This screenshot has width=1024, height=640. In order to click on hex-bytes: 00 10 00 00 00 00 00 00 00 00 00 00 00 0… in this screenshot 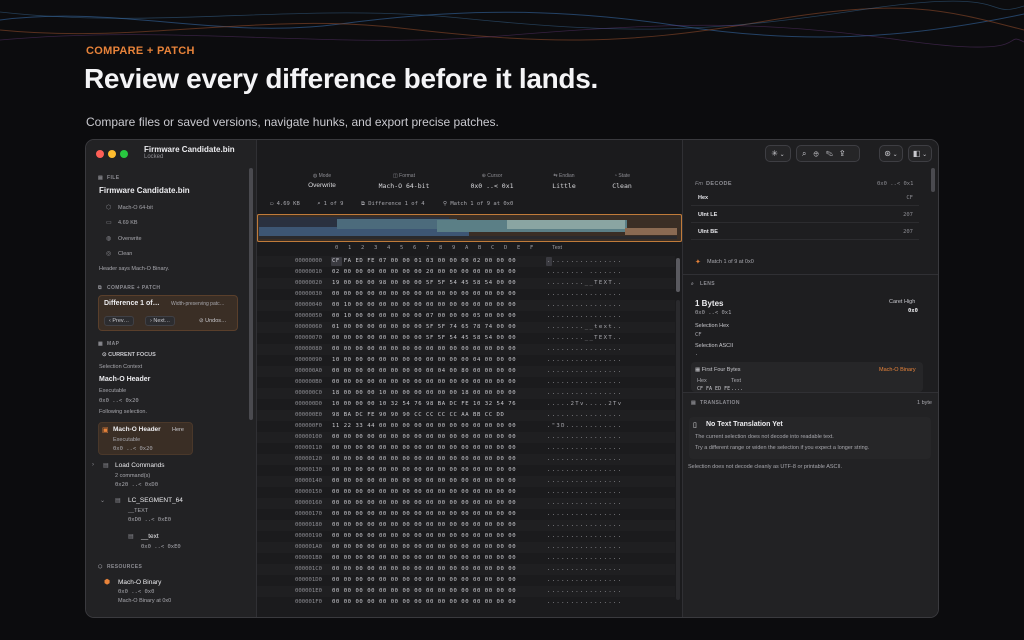, I will do `click(432, 305)`.